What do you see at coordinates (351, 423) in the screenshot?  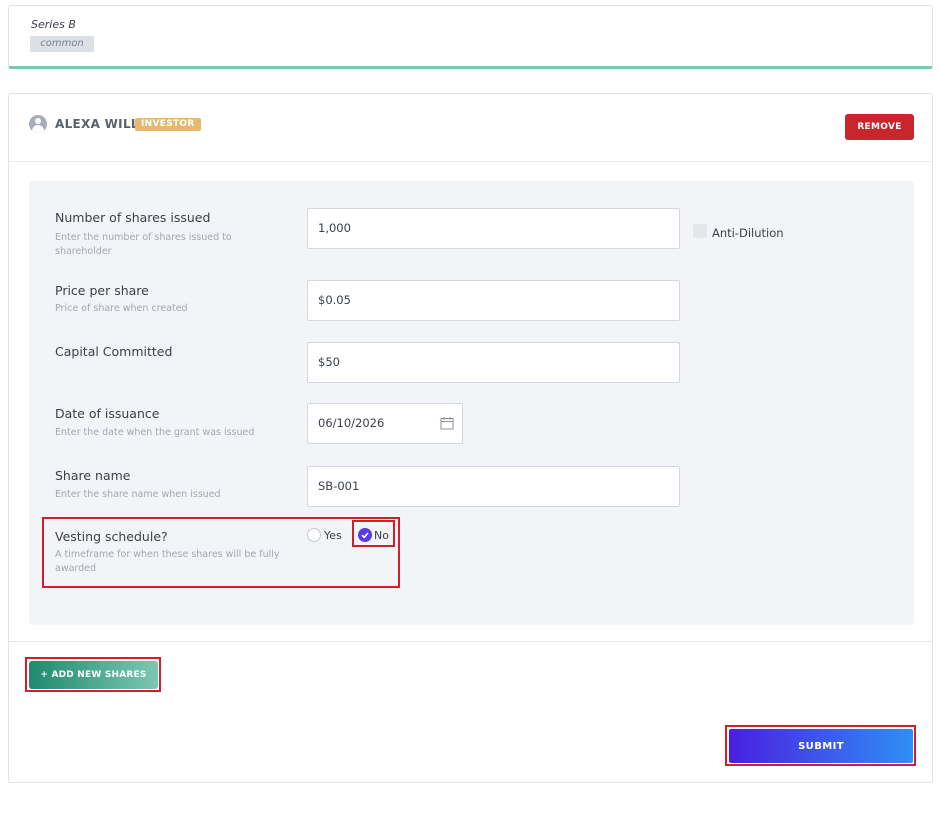 I see `date-value: 06/10/2026` at bounding box center [351, 423].